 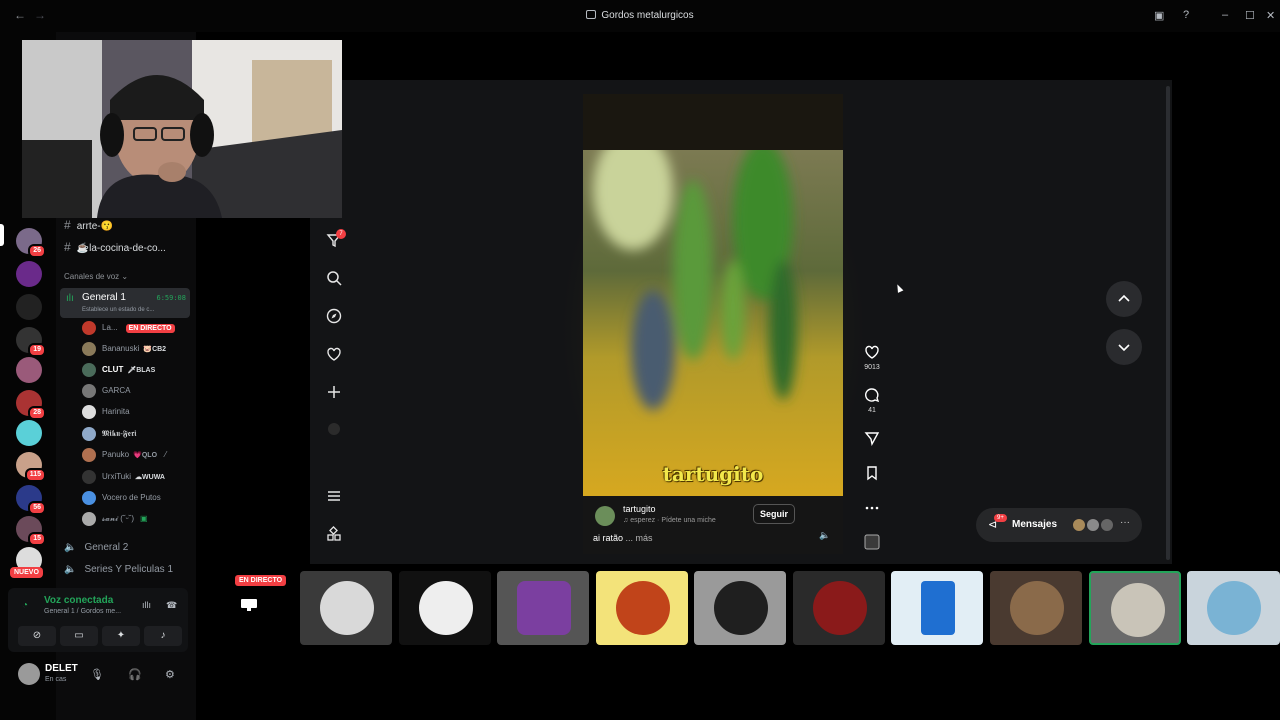 I want to click on tiktok-video: tartugito, so click(x=713, y=323).